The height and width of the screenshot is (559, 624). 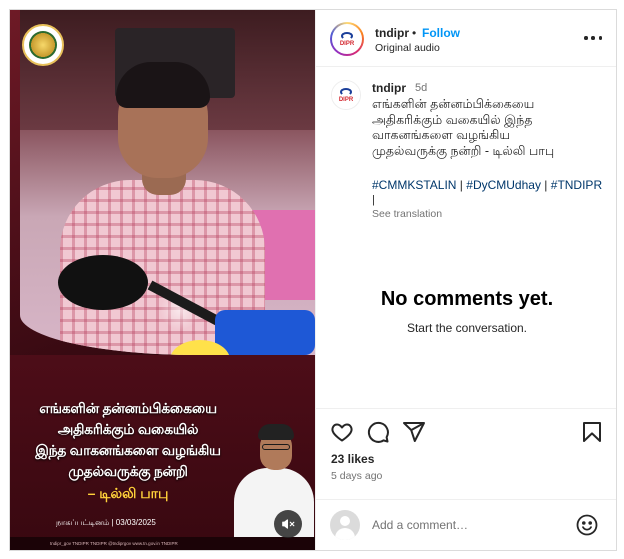 I want to click on save-button, so click(x=592, y=432).